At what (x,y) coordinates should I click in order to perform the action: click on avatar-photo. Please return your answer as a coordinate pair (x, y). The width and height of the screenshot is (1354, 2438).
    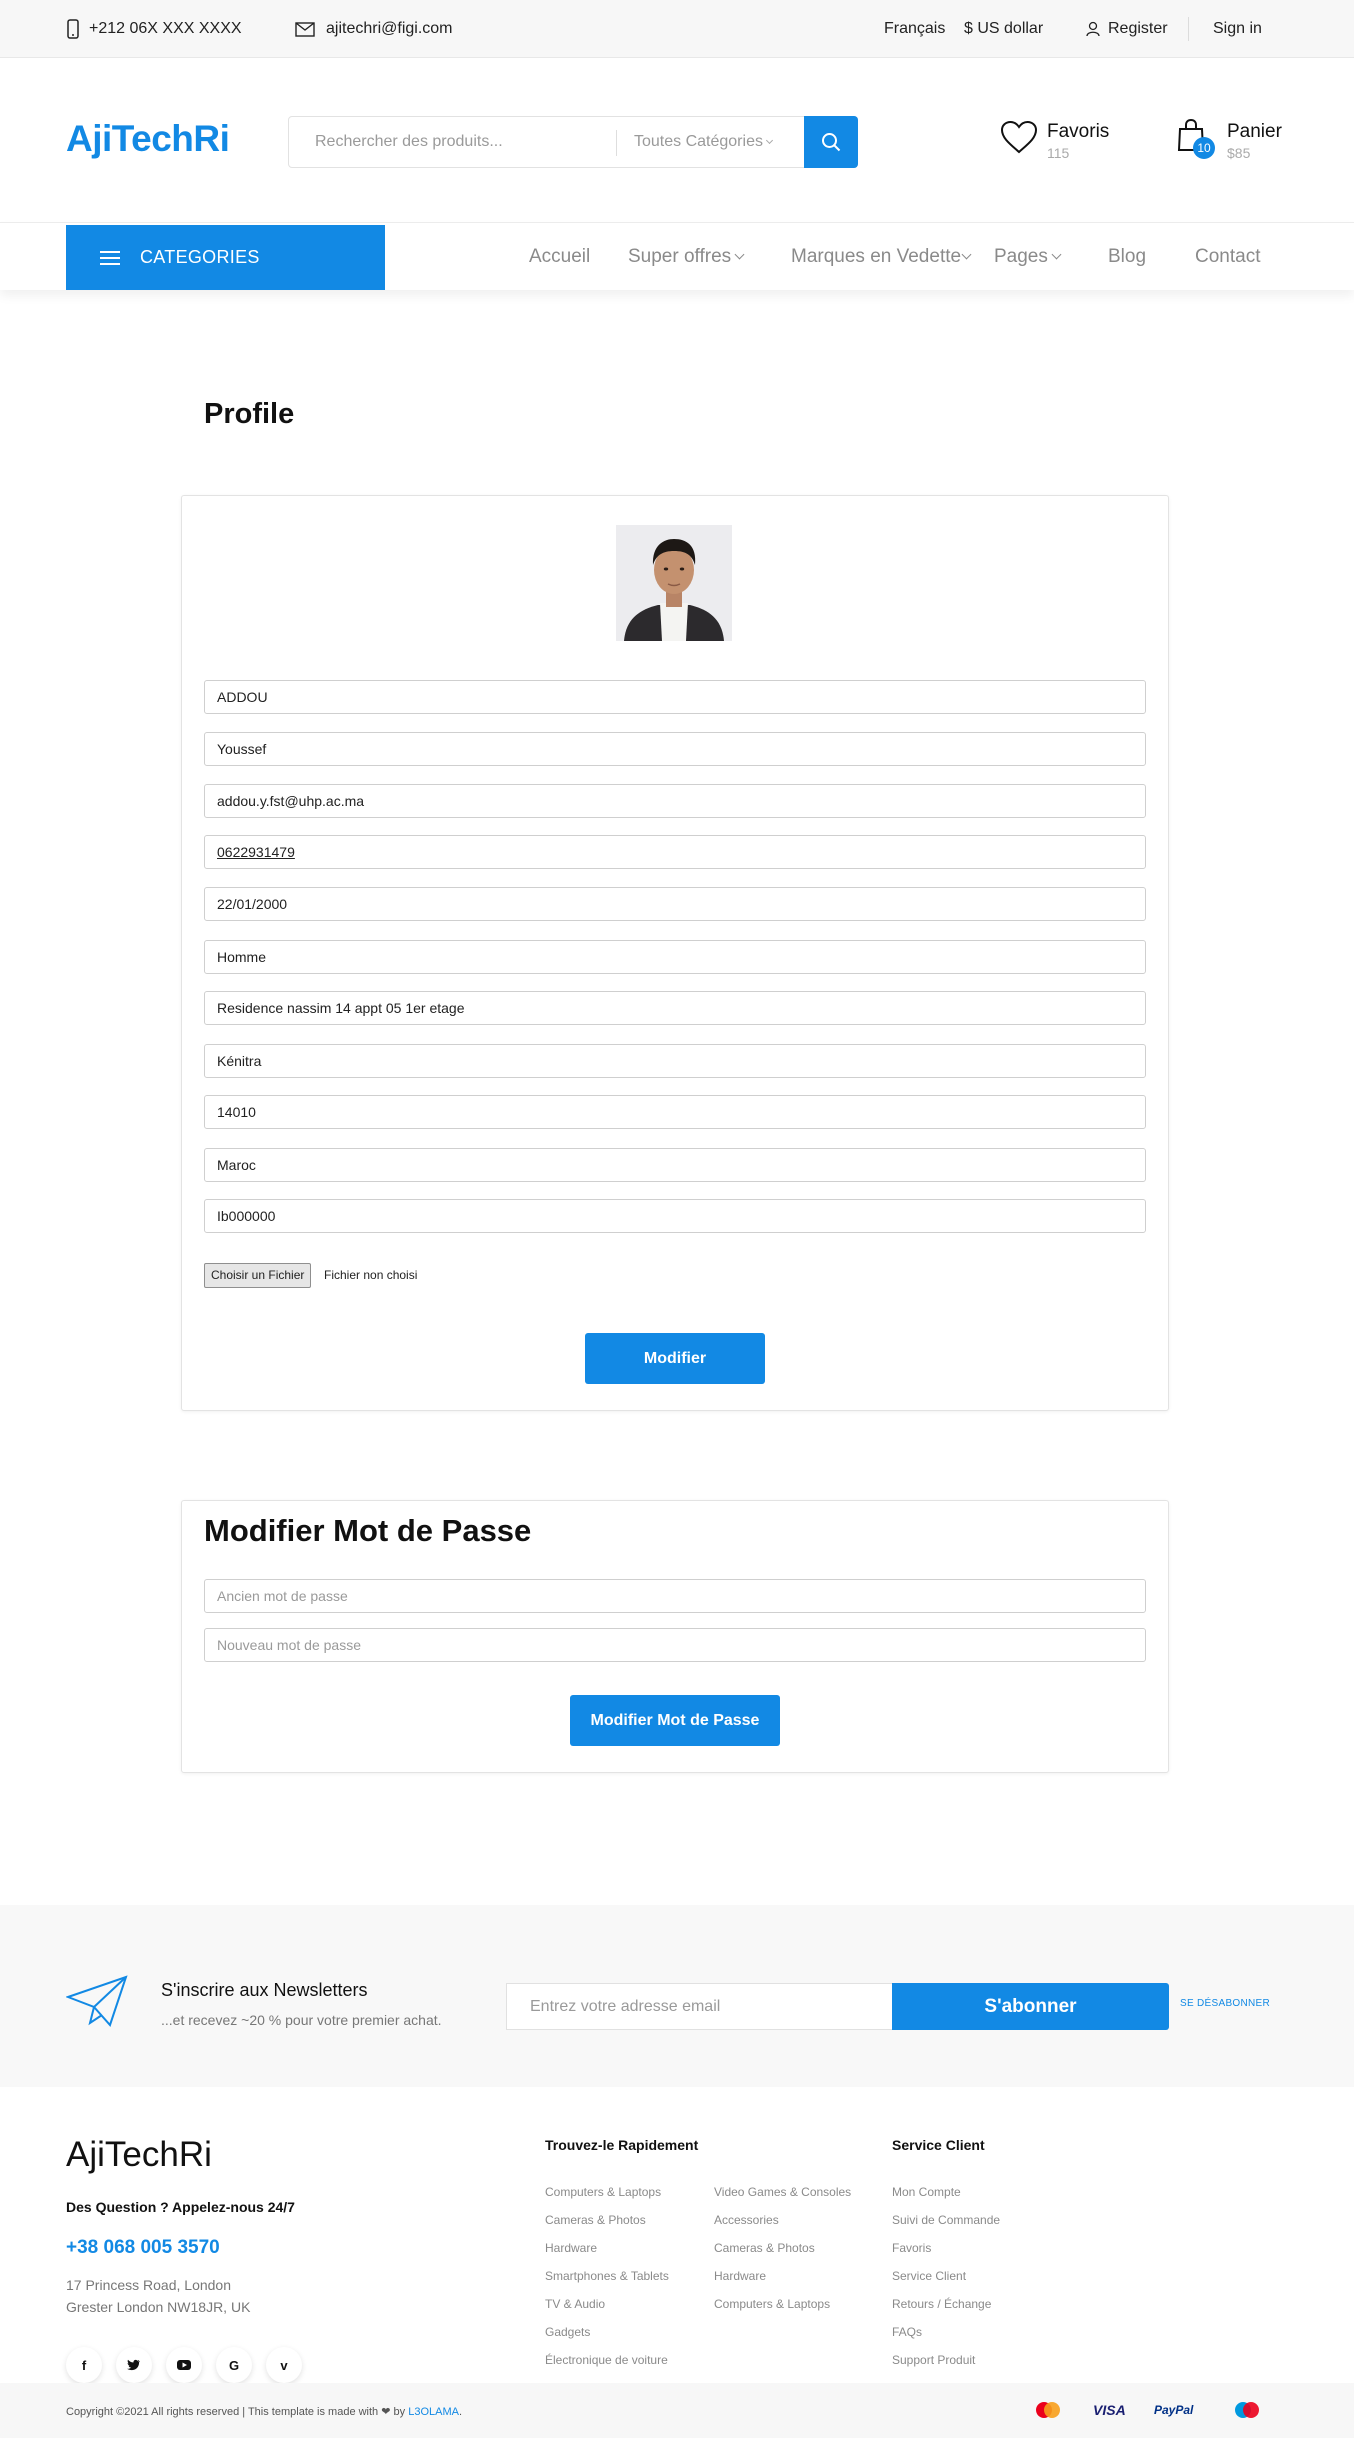
    Looking at the image, I should click on (674, 583).